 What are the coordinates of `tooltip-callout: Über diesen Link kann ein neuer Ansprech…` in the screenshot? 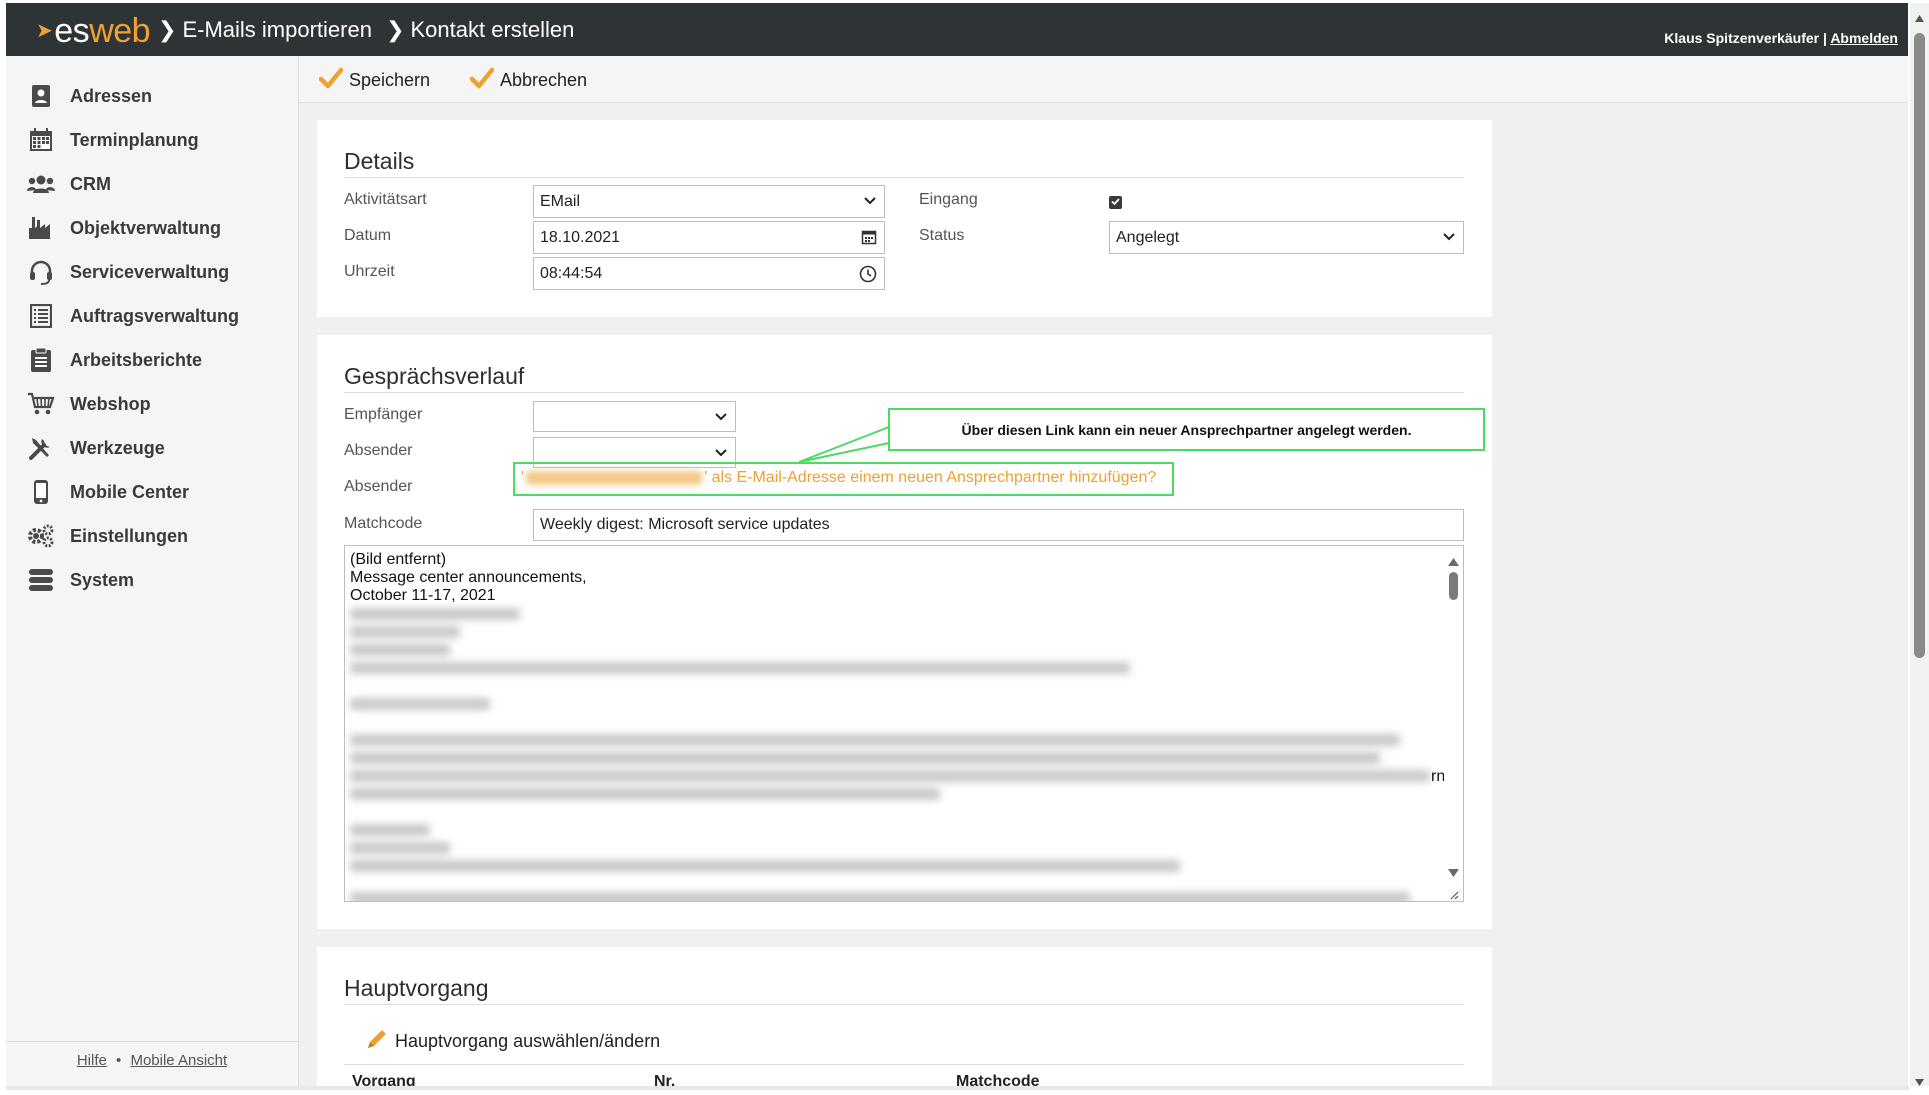 It's located at (1186, 429).